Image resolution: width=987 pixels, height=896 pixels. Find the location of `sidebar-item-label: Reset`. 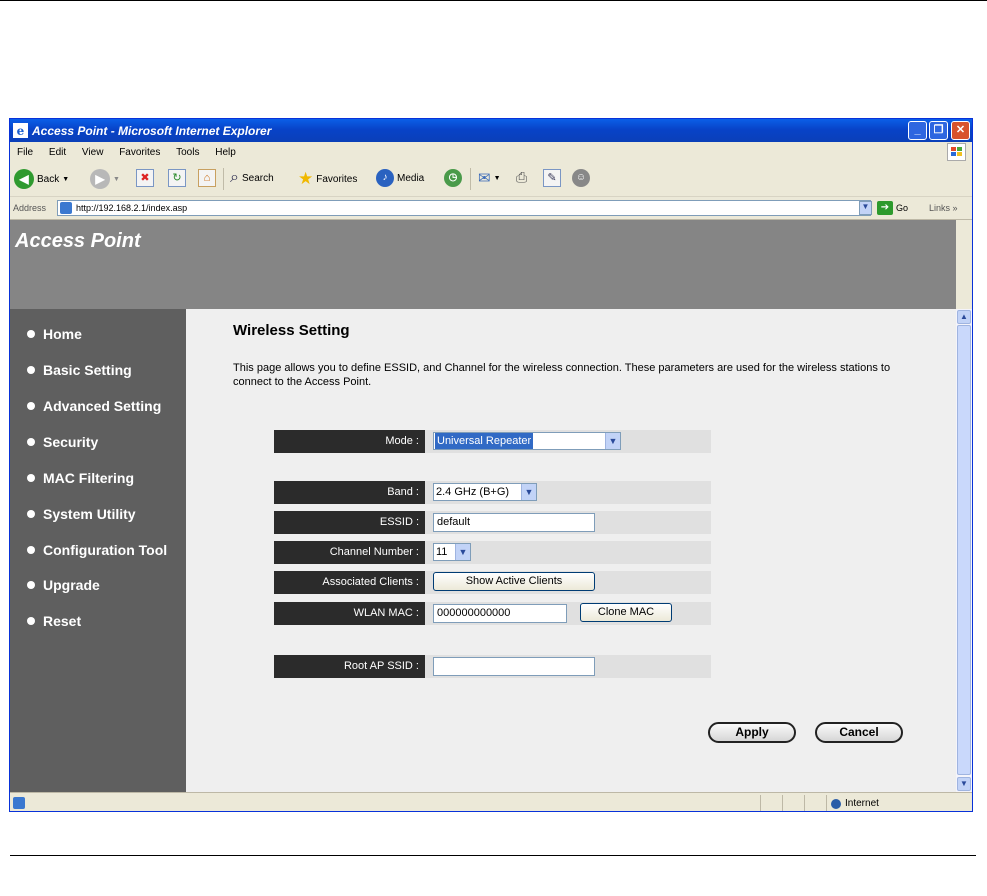

sidebar-item-label: Reset is located at coordinates (62, 621).